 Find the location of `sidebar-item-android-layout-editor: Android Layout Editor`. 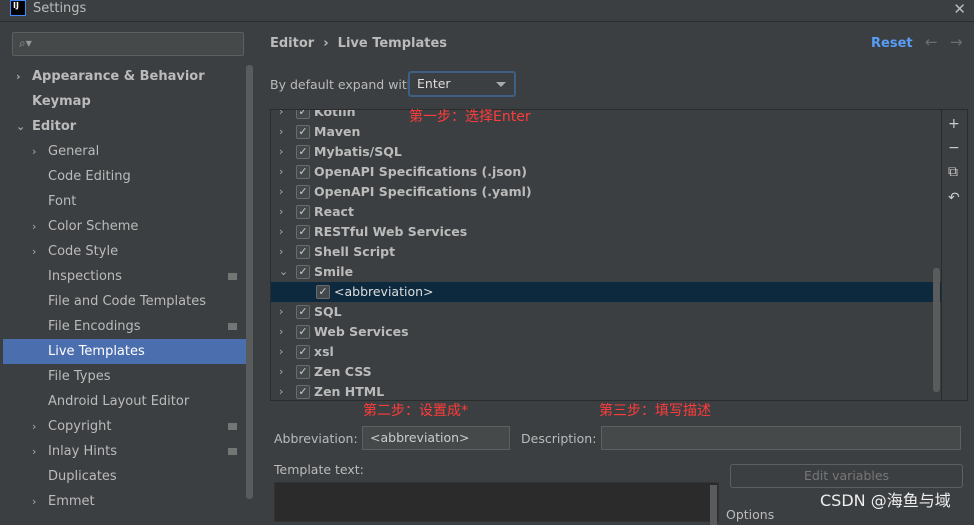

sidebar-item-android-layout-editor: Android Layout Editor is located at coordinates (128, 401).